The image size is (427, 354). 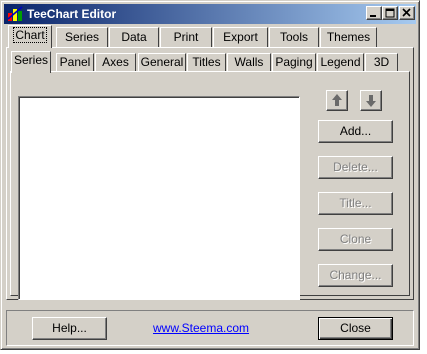 I want to click on subtab-walls: Walls, so click(x=249, y=62).